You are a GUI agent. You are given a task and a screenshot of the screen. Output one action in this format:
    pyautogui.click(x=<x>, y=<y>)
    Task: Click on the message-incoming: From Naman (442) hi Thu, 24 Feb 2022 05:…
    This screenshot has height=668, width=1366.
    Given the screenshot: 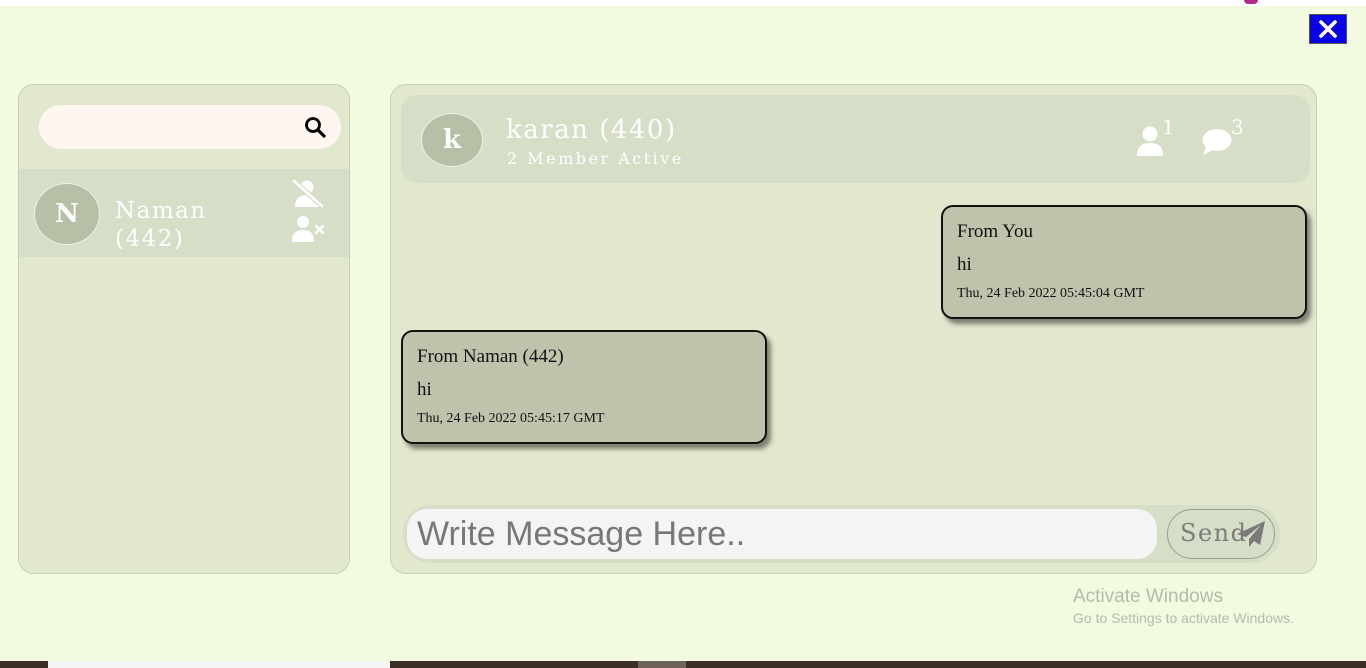 What is the action you would take?
    pyautogui.click(x=584, y=387)
    